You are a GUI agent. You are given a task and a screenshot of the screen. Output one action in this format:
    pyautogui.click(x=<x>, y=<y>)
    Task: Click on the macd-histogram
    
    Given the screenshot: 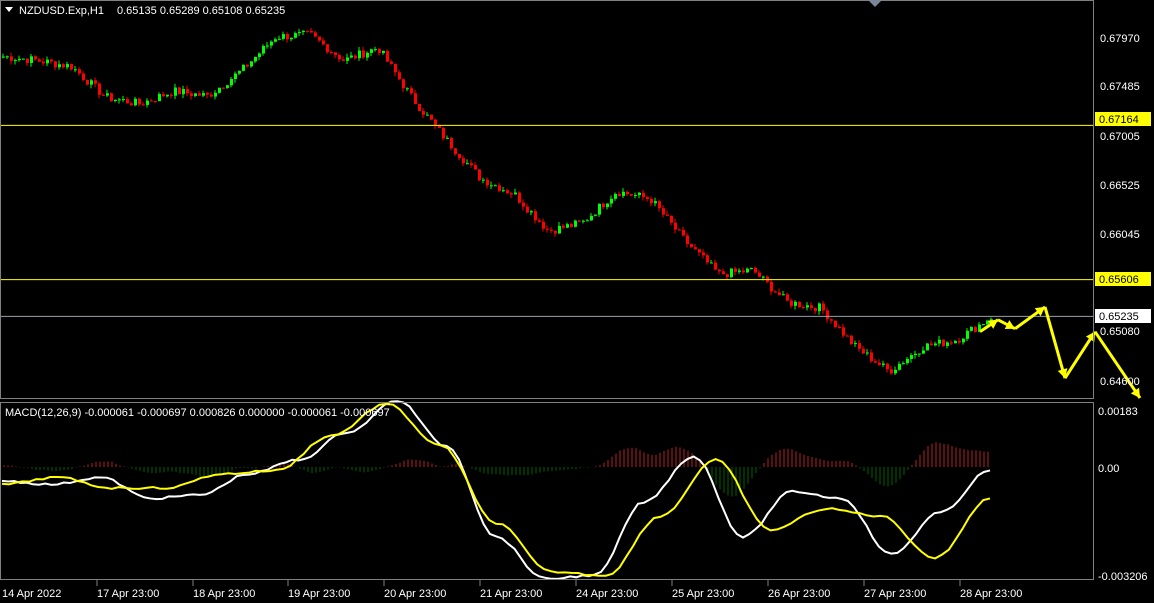 What is the action you would take?
    pyautogui.click(x=496, y=469)
    